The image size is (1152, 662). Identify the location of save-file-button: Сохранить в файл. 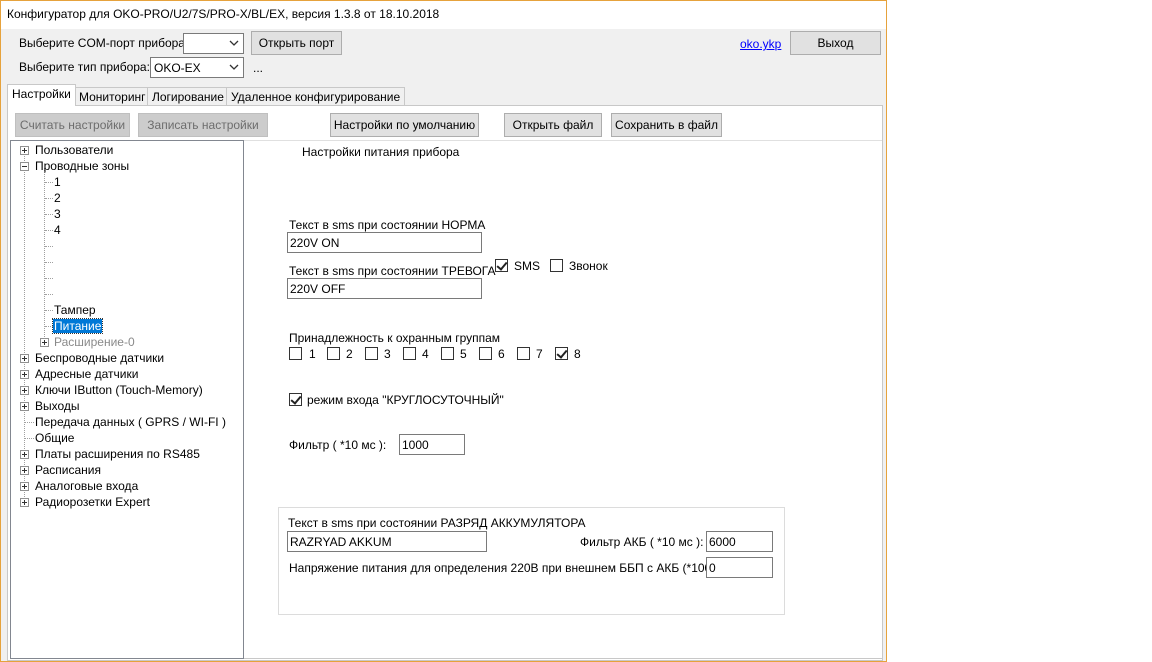
(666, 125).